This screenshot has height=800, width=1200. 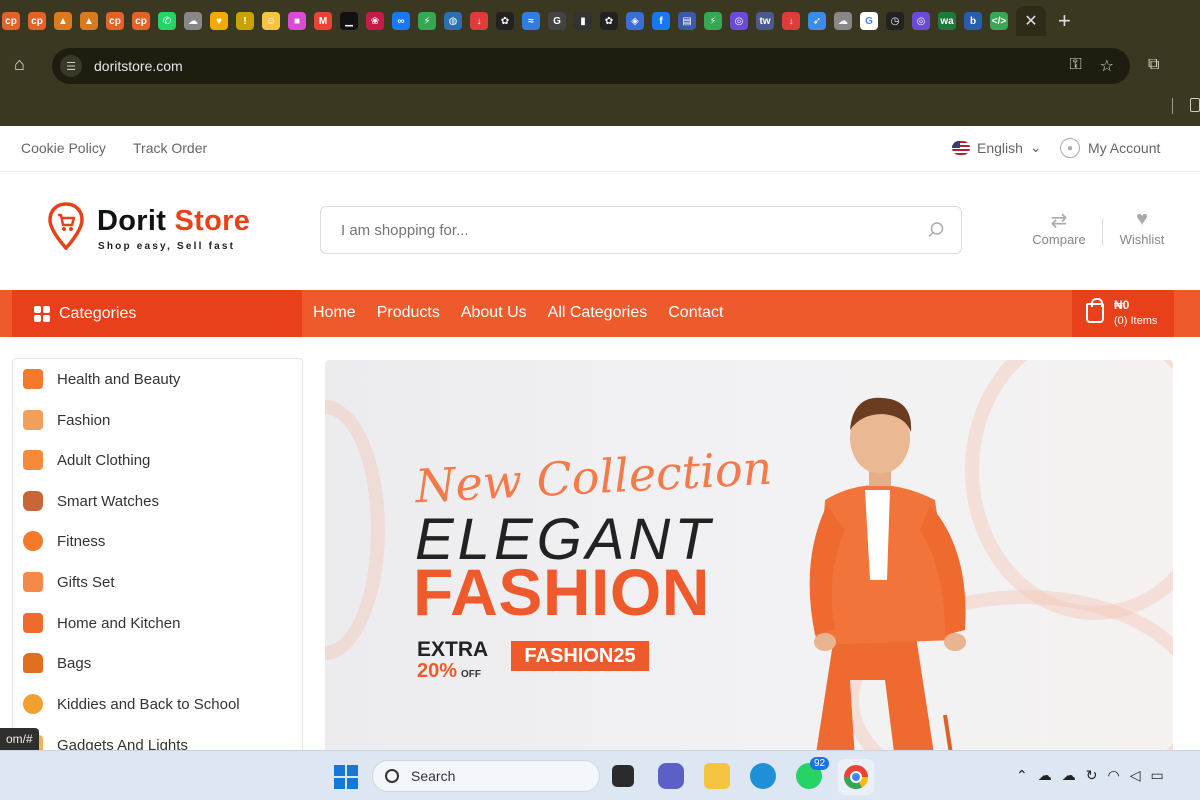 I want to click on nav-contact: Contact, so click(x=695, y=313).